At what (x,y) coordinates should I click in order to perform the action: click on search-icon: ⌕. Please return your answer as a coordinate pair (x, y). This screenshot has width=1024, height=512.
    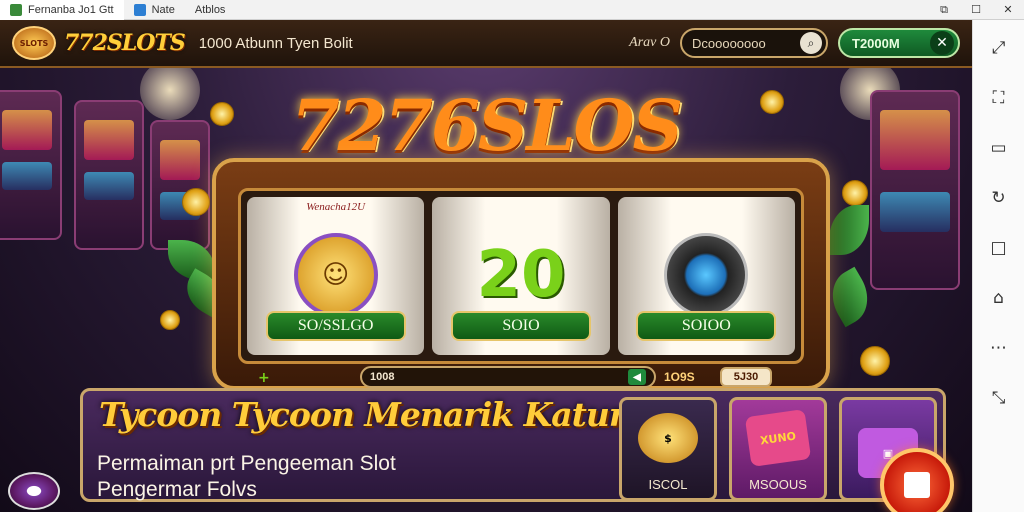
    Looking at the image, I should click on (811, 43).